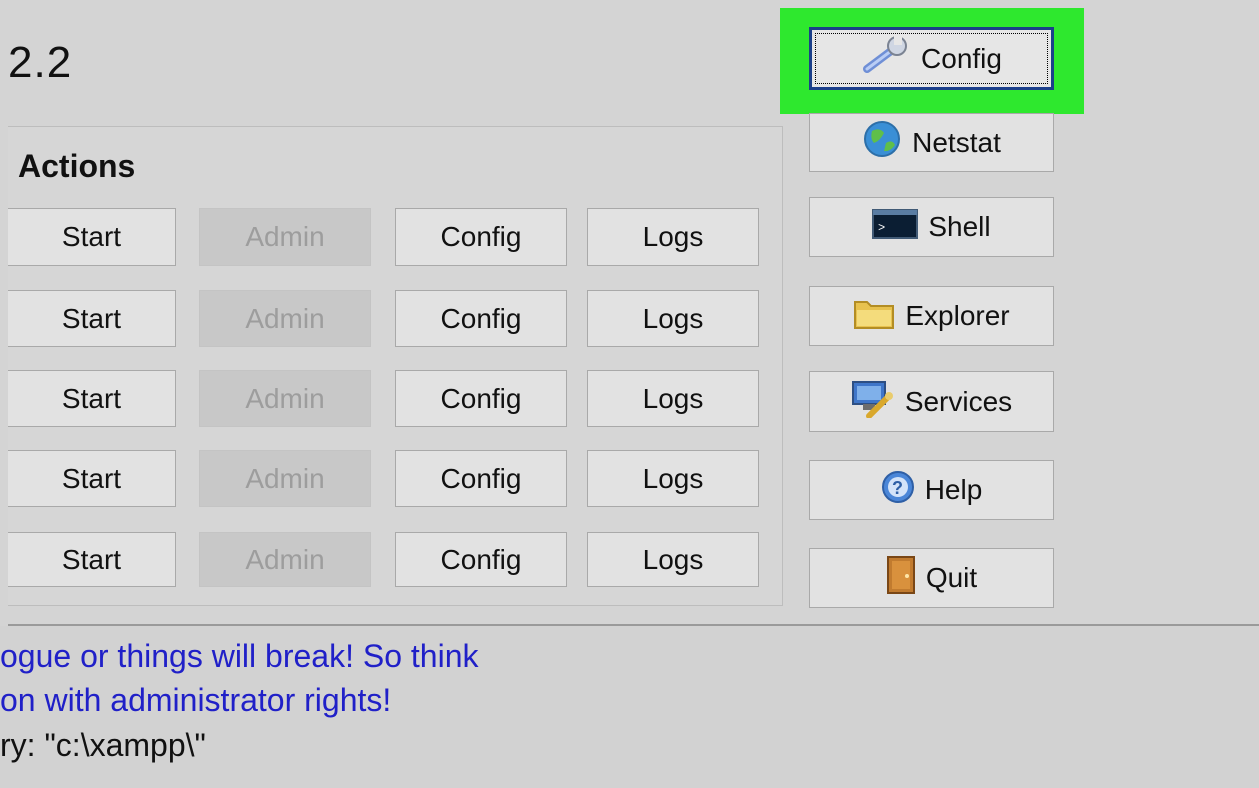  Describe the element at coordinates (958, 401) in the screenshot. I see `services-label: Services` at that location.